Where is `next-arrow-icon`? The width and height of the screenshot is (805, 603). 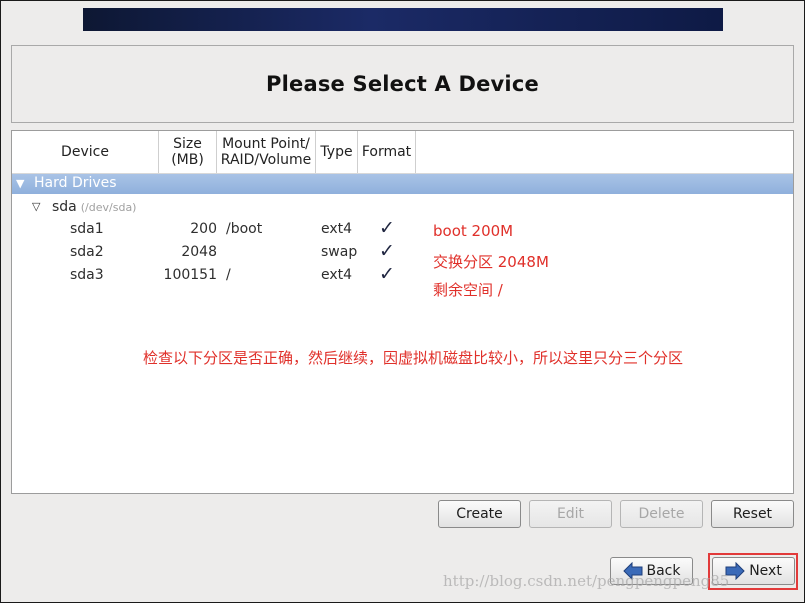
next-arrow-icon is located at coordinates (735, 571).